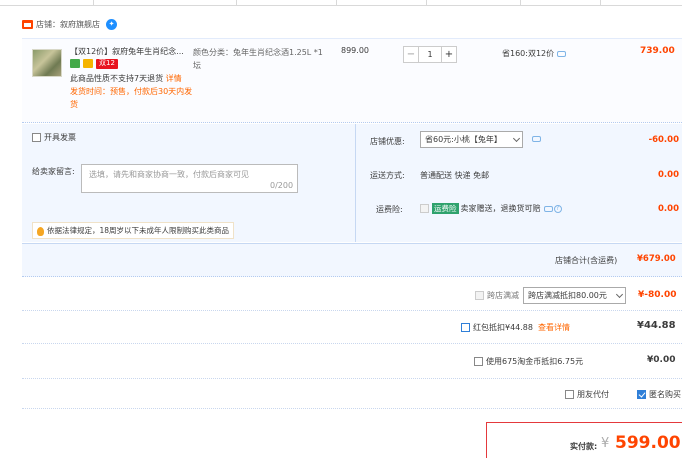 This screenshot has height=458, width=682. I want to click on quantity-stepper: − 1 +, so click(430, 54).